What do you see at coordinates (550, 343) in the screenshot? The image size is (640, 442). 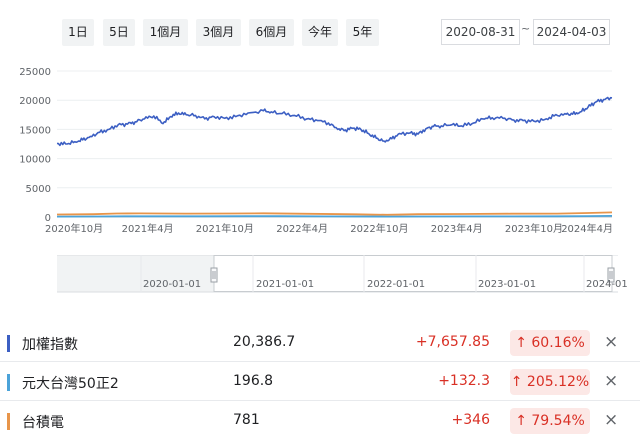 I see `series-change-percent-badge: ↑ 60.16%` at bounding box center [550, 343].